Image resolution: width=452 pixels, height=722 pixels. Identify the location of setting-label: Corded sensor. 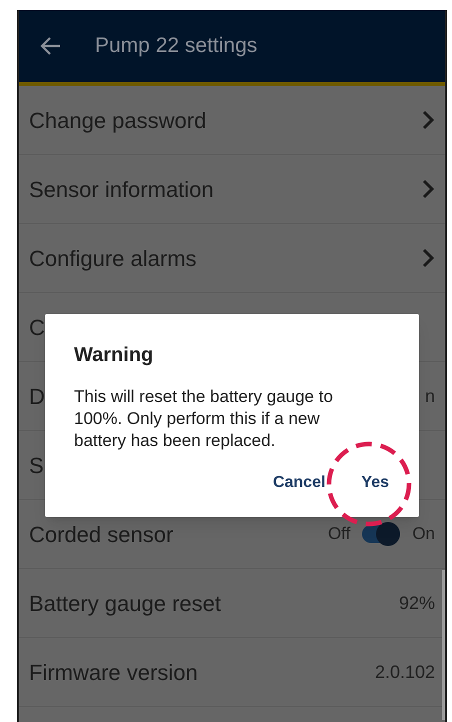
(101, 534).